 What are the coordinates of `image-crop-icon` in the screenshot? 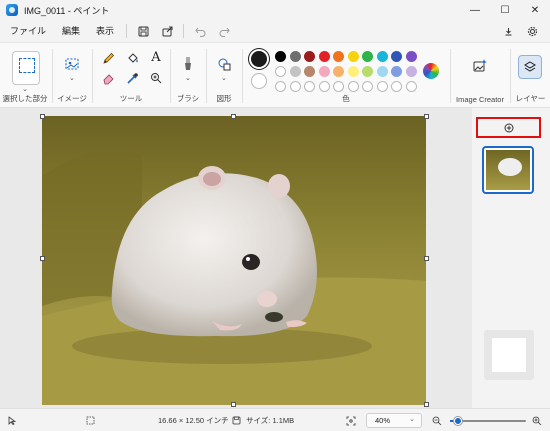 It's located at (72, 64).